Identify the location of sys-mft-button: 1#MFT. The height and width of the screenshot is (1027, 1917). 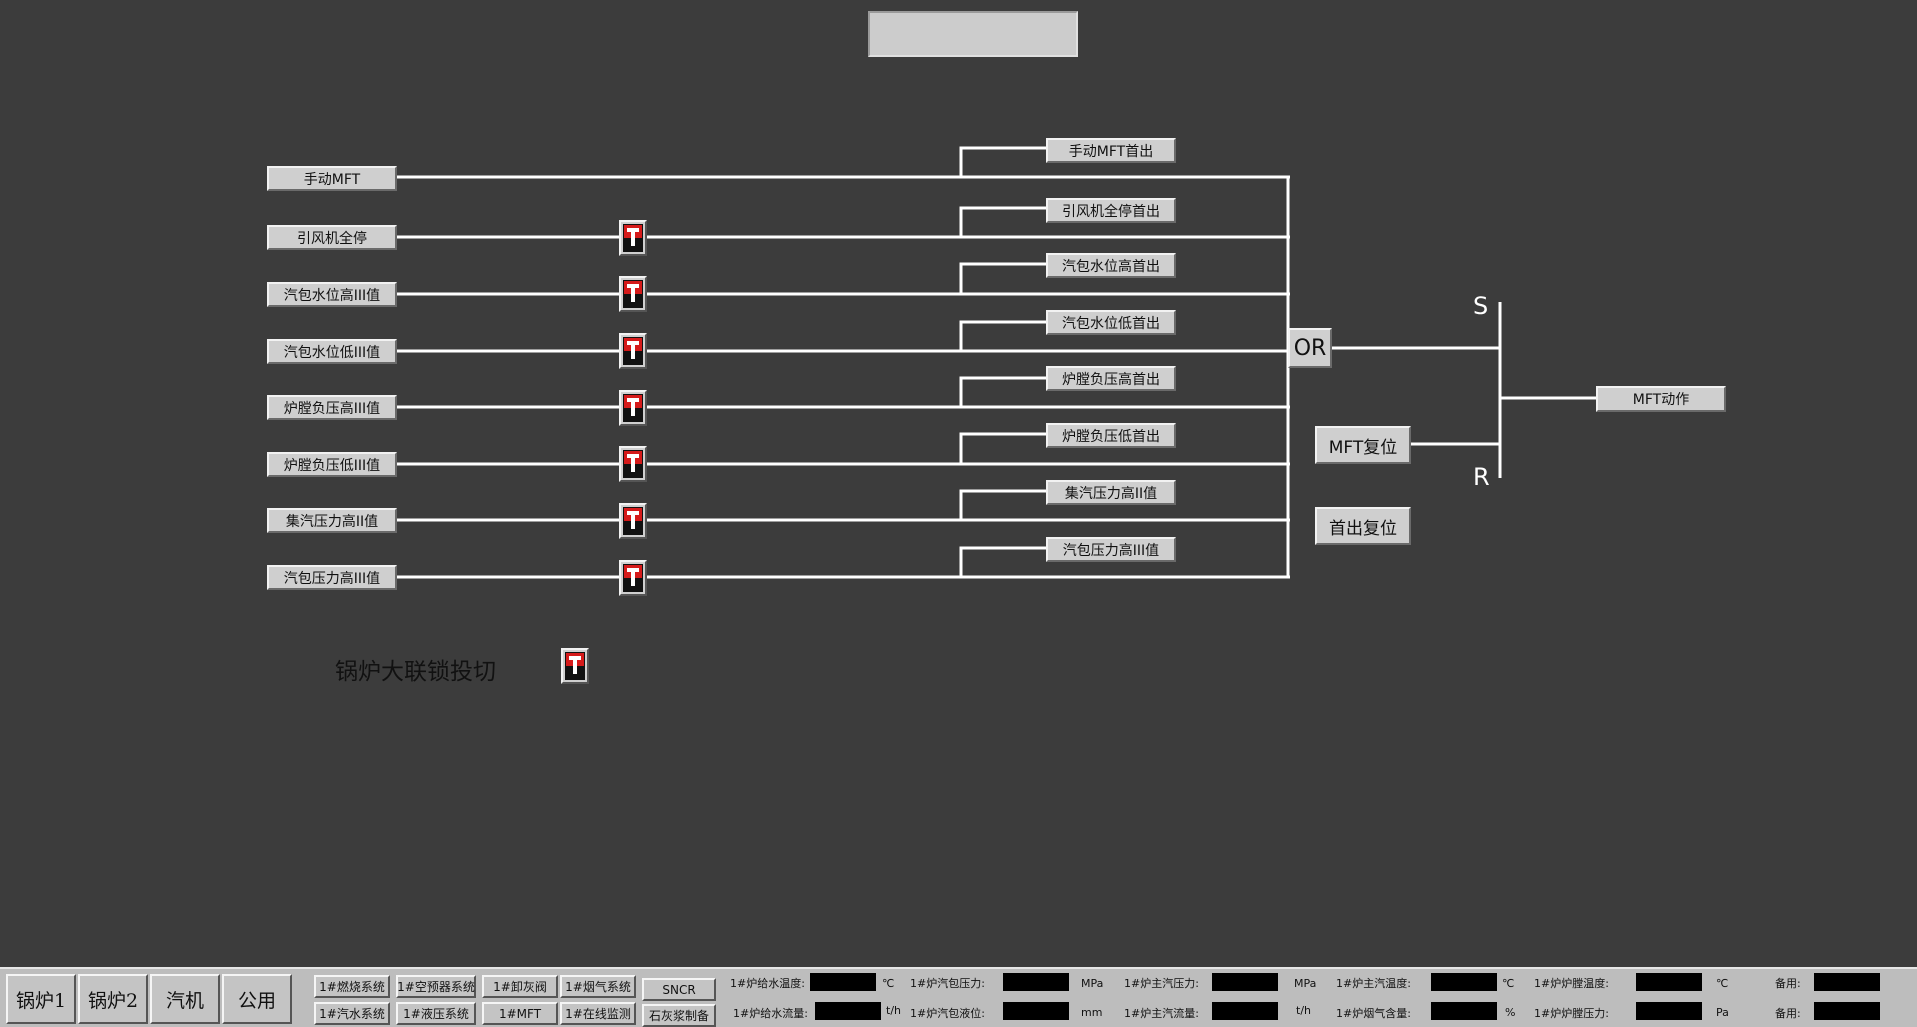
(520, 1013).